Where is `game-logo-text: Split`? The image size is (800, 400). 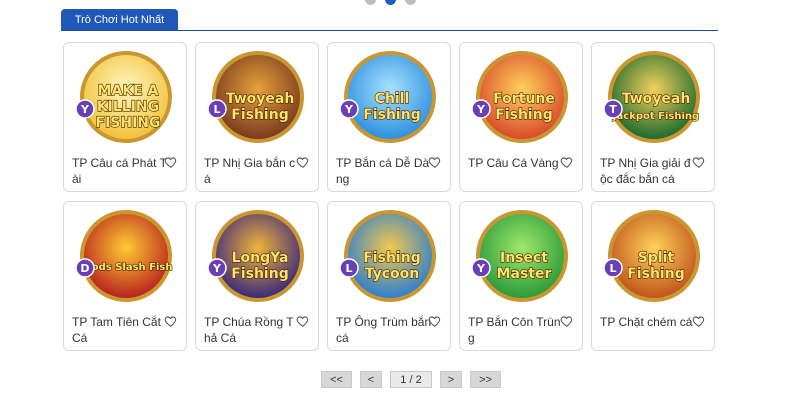 game-logo-text: Split is located at coordinates (656, 258).